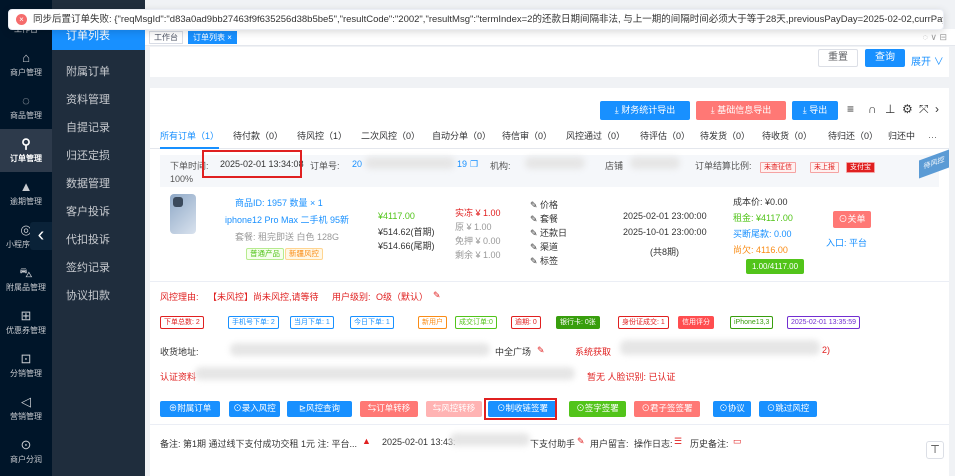 The width and height of the screenshot is (955, 476). What do you see at coordinates (838, 58) in the screenshot?
I see `reset-button: 重置` at bounding box center [838, 58].